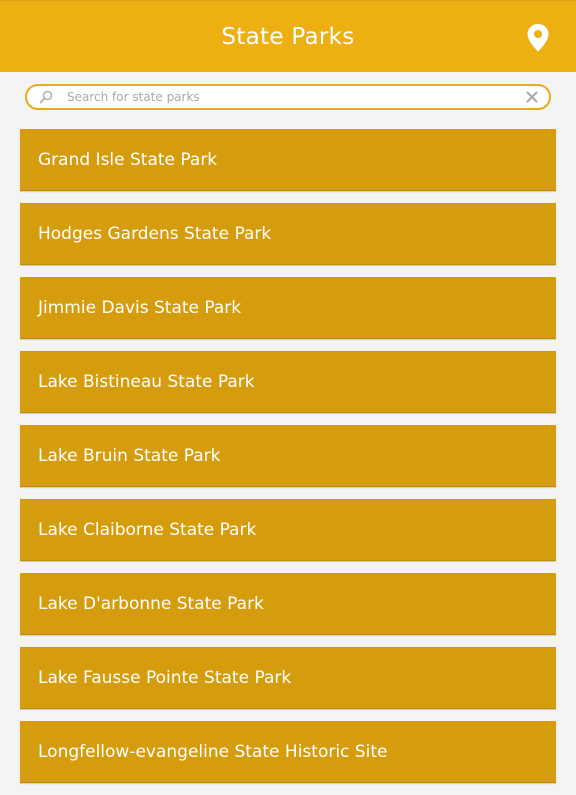 This screenshot has height=795, width=576. Describe the element at coordinates (288, 530) in the screenshot. I see `list-item-lake-claiborne: Lake Claiborne State Park` at that location.